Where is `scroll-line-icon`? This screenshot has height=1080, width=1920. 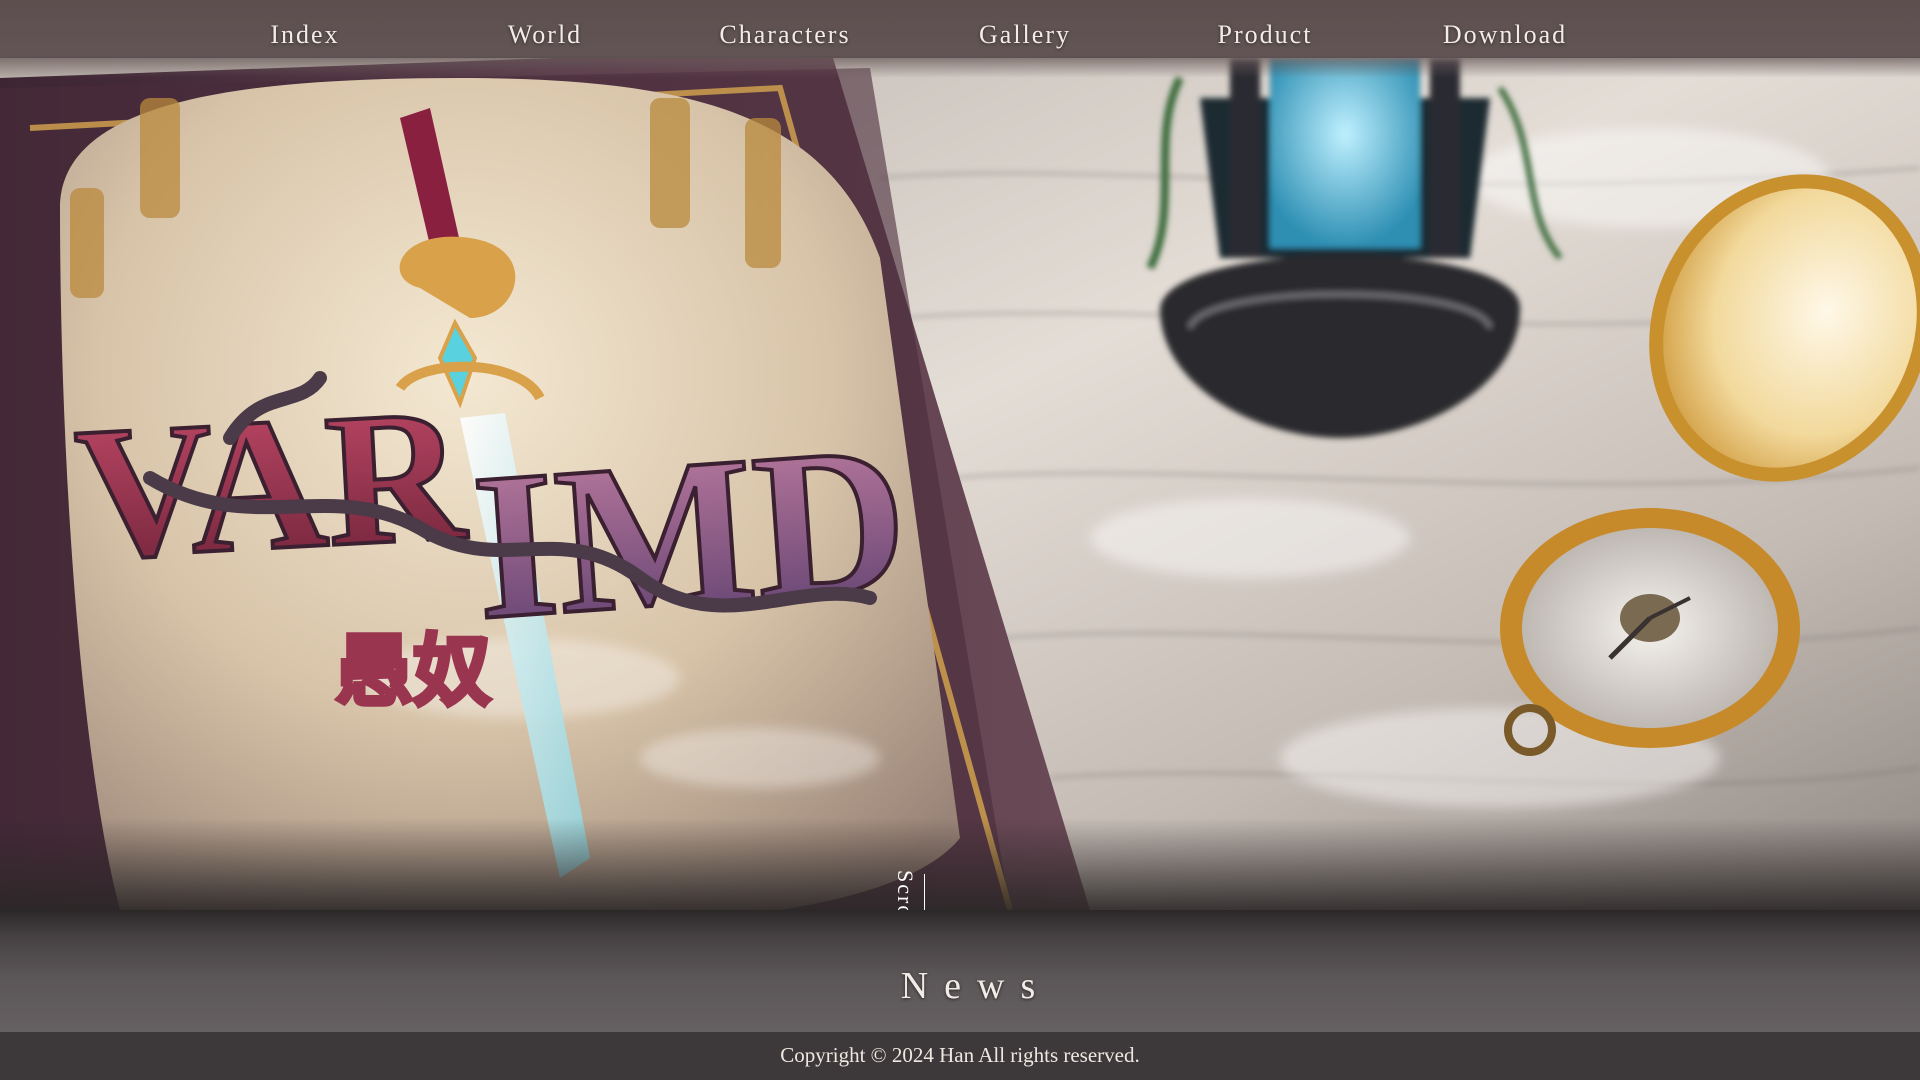
scroll-line-icon is located at coordinates (924, 892).